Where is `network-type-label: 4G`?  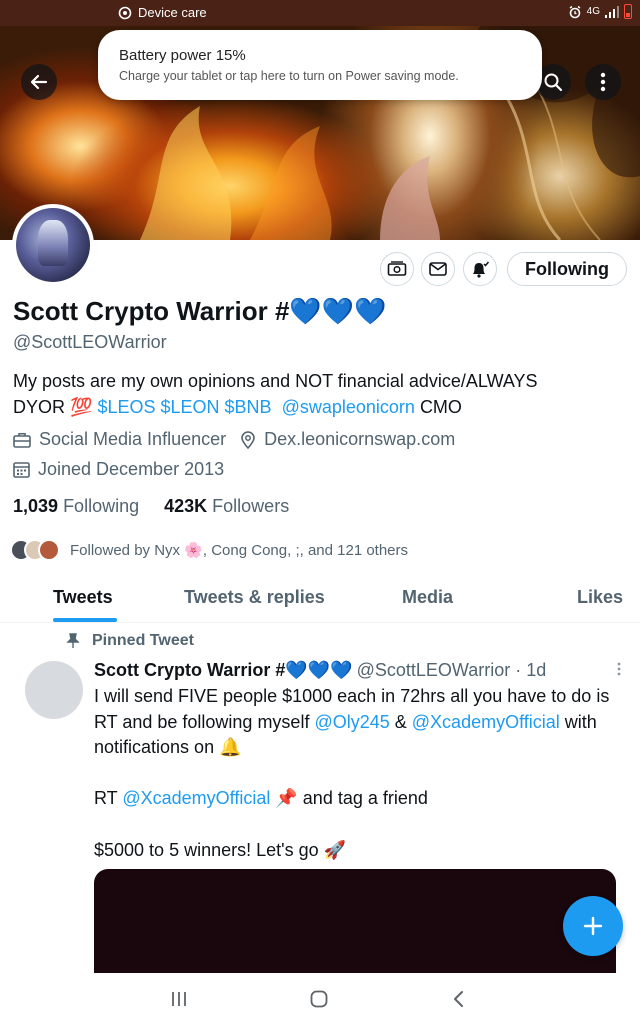
network-type-label: 4G is located at coordinates (593, 11).